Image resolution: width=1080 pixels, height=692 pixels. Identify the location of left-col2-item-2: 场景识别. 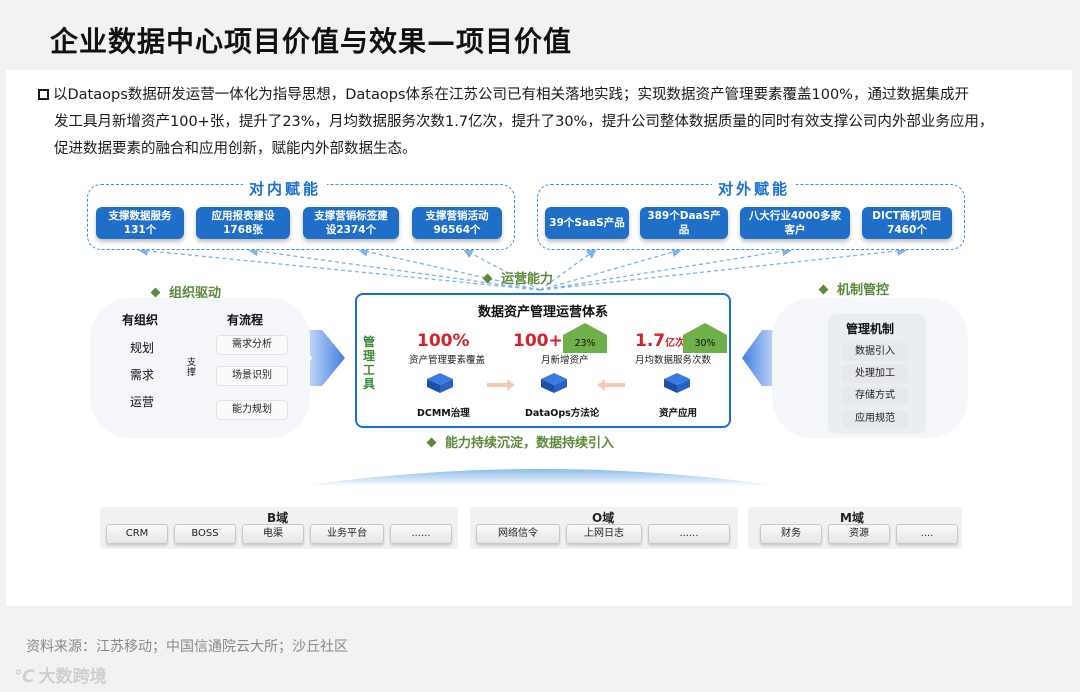
(252, 376).